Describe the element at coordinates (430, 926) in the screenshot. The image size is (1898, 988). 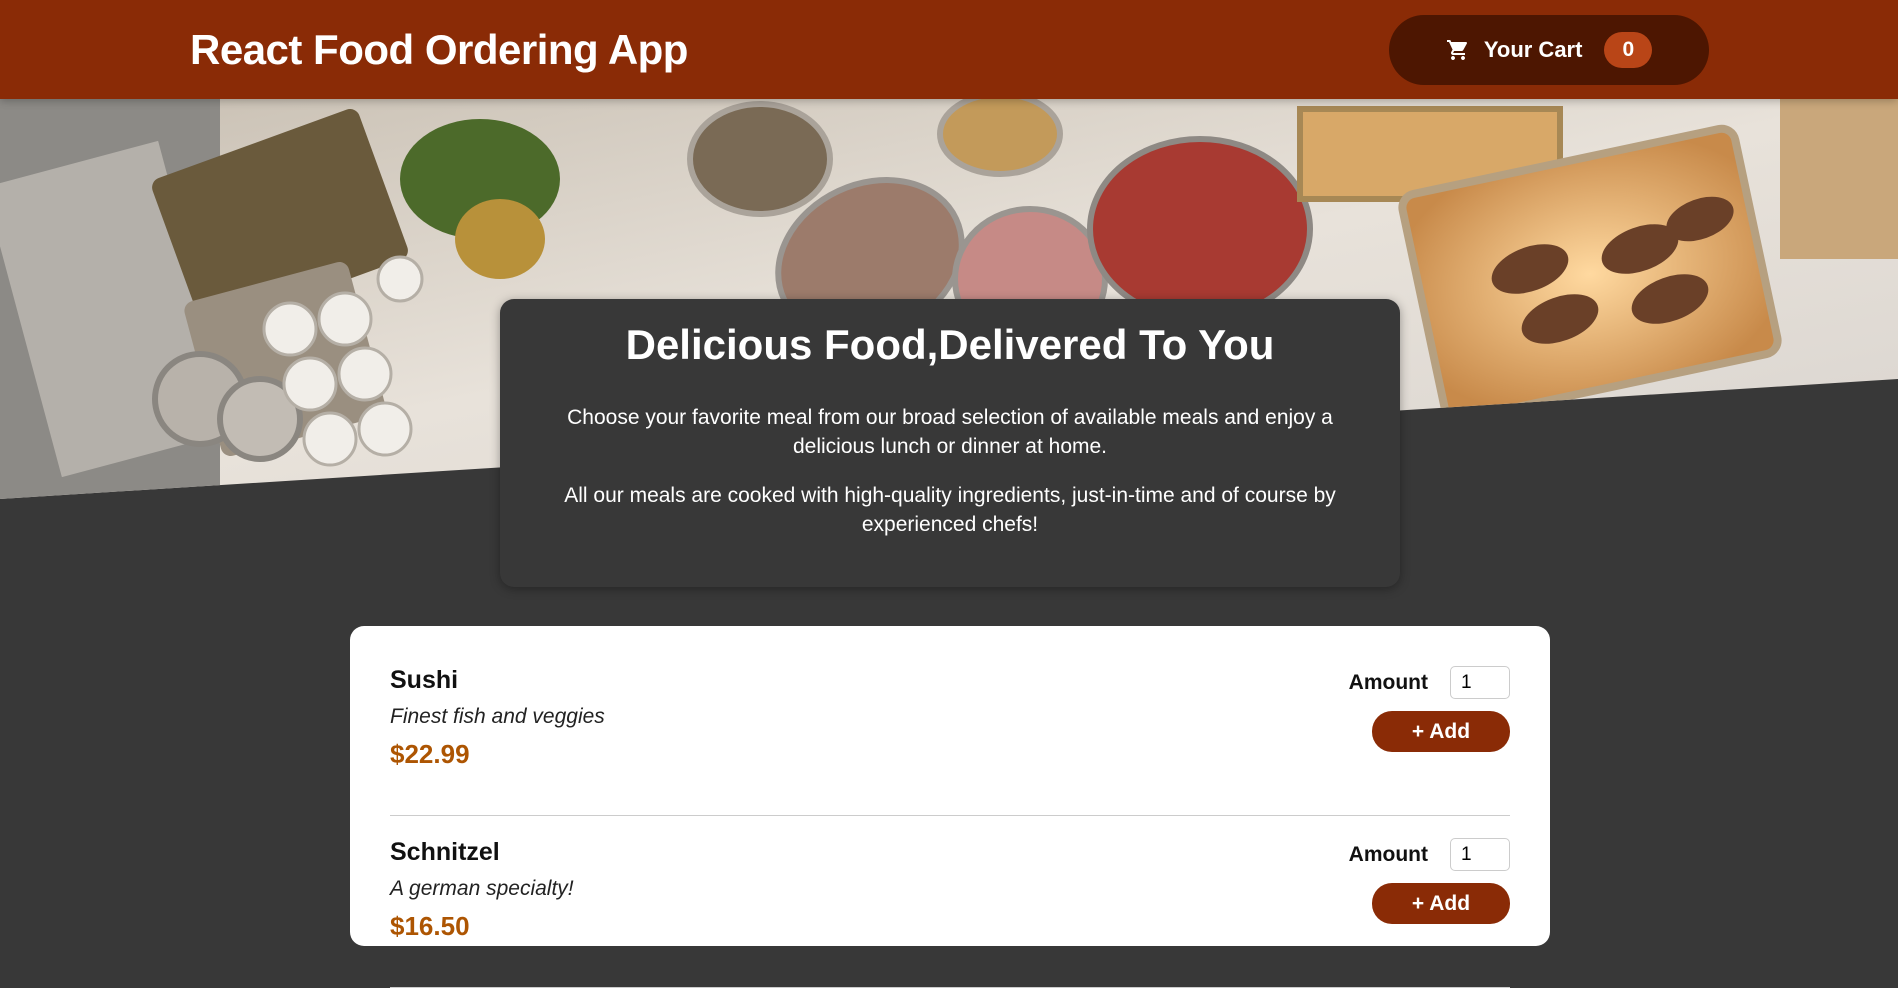
I see `meal-price: $16.50` at that location.